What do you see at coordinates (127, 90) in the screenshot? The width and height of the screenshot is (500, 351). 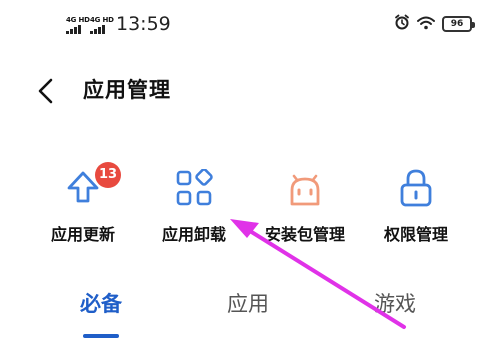 I see `page-title: 应用管理` at bounding box center [127, 90].